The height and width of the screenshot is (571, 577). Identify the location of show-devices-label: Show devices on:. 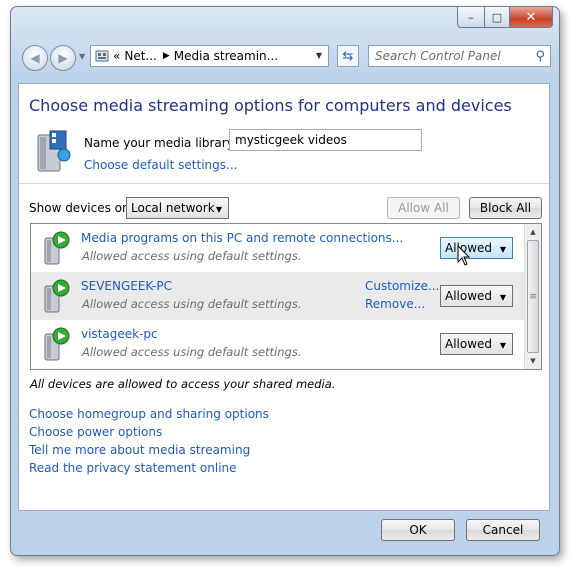
(81, 208).